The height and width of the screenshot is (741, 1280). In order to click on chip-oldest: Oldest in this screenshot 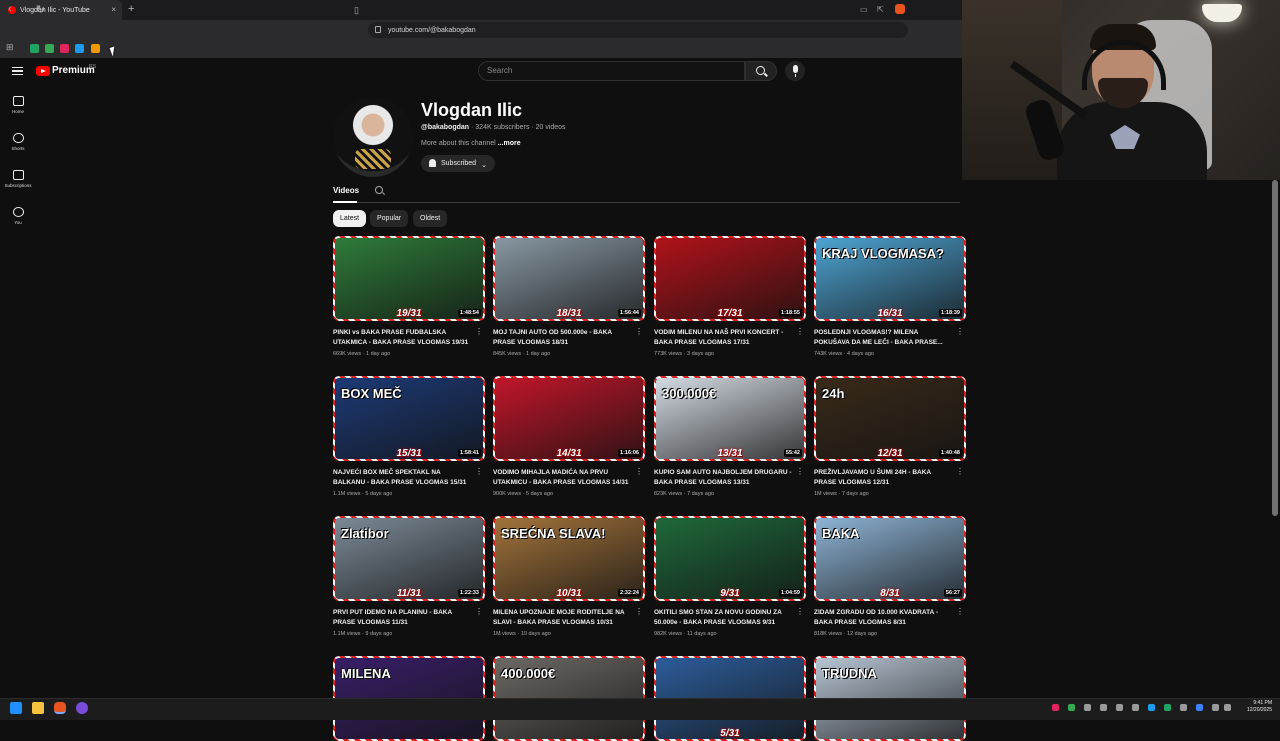, I will do `click(430, 218)`.